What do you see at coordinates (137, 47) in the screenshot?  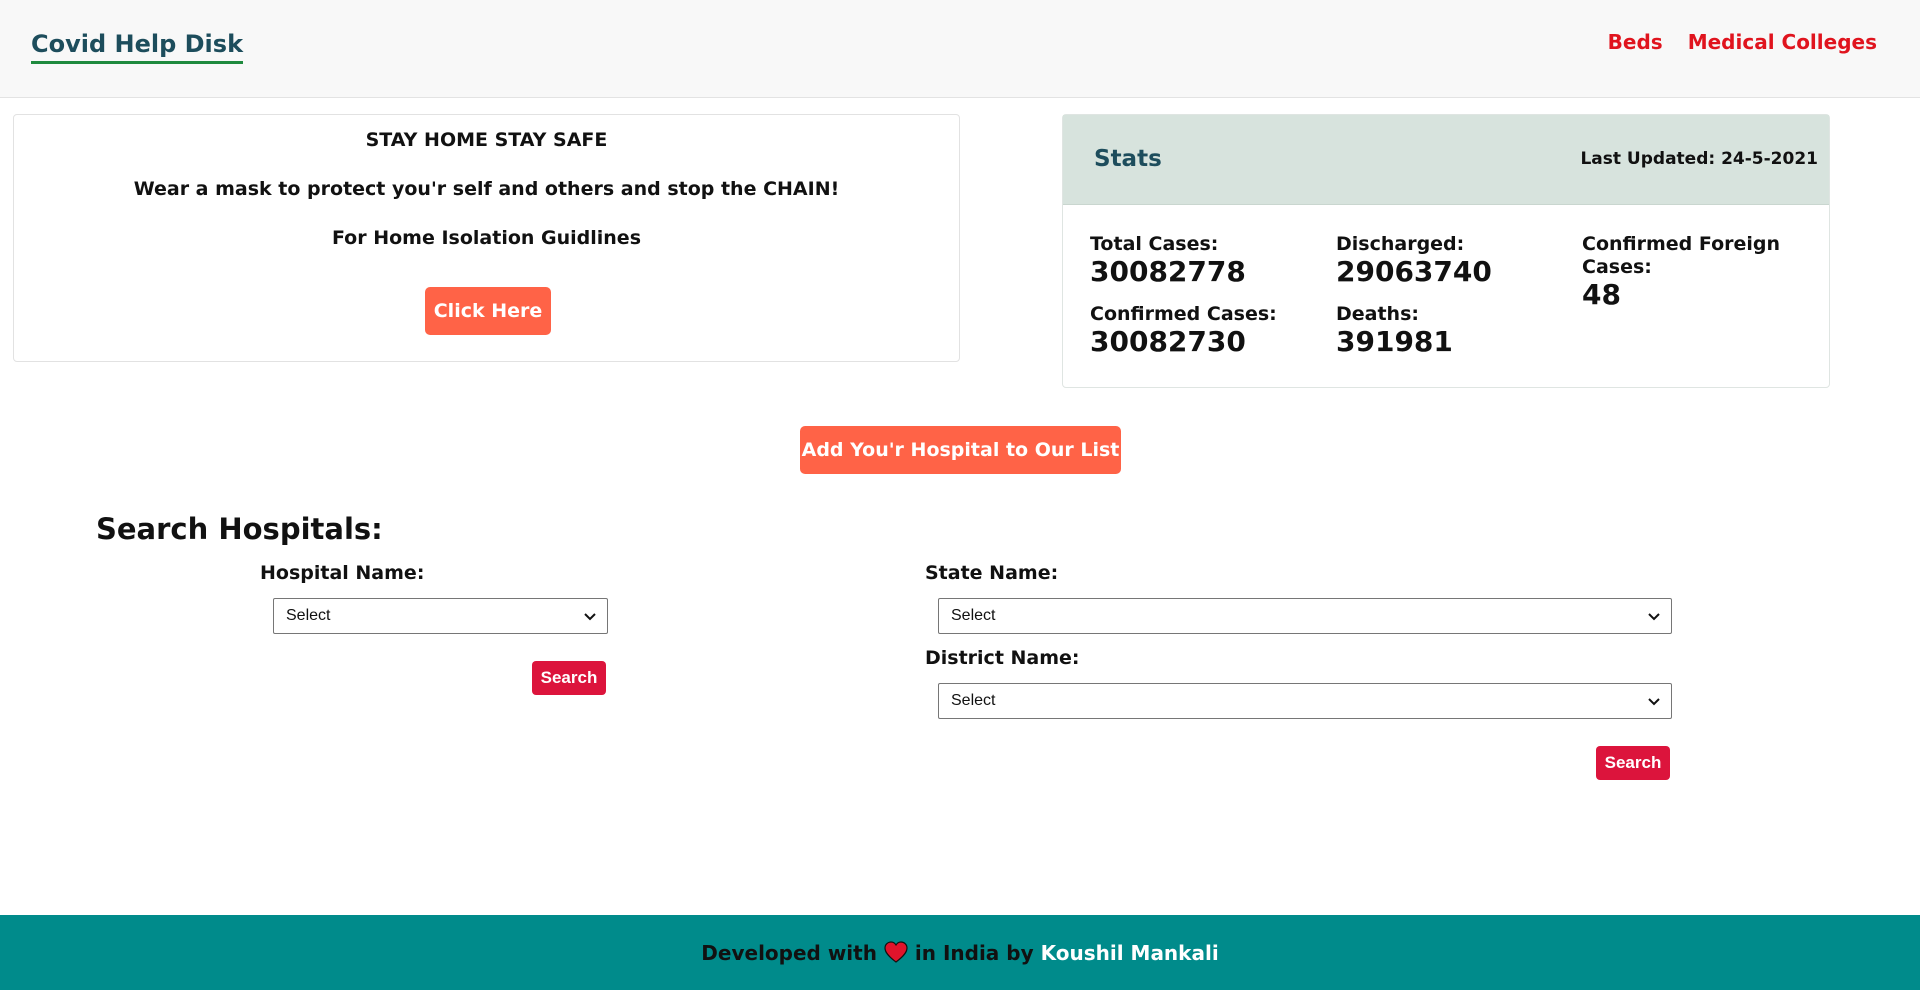 I see `brand-logo-link: Covid Help Disk` at bounding box center [137, 47].